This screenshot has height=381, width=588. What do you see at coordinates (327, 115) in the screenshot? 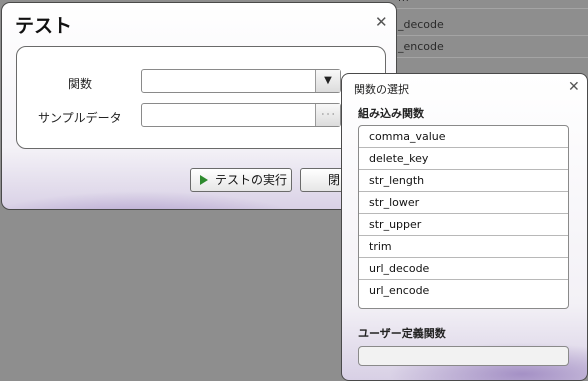
I see `ellipsis-icon: · · ·` at bounding box center [327, 115].